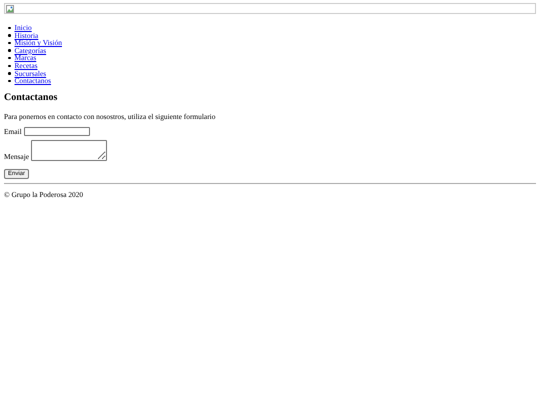 The width and height of the screenshot is (540, 405). Describe the element at coordinates (57, 131) in the screenshot. I see `email-field` at that location.